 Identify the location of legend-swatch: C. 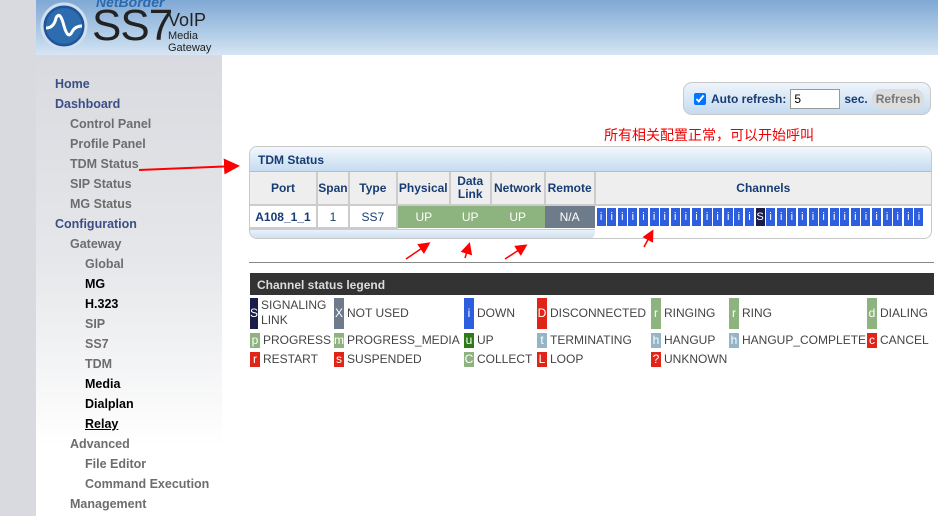
(469, 359).